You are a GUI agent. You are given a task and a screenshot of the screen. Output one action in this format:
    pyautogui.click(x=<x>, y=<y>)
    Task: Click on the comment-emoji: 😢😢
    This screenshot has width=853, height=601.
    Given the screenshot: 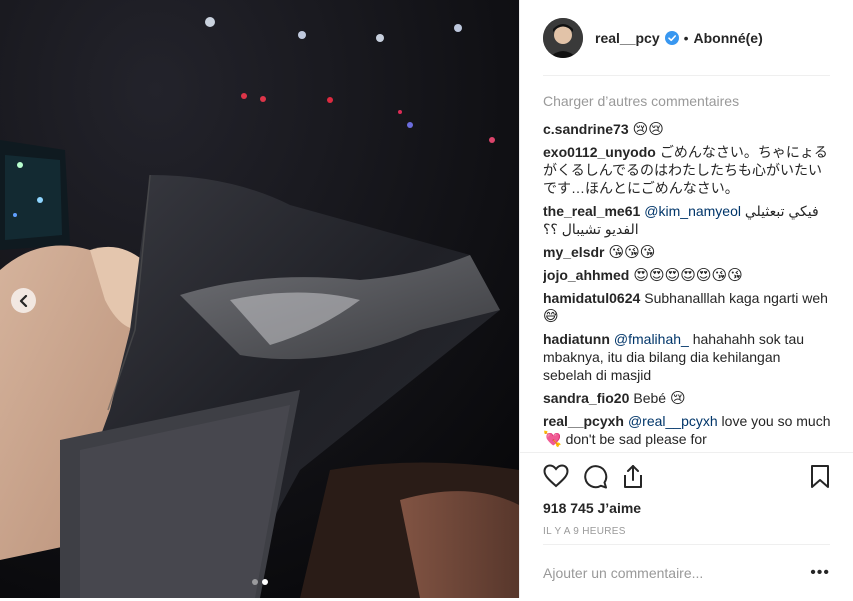 What is the action you would take?
    pyautogui.click(x=648, y=129)
    